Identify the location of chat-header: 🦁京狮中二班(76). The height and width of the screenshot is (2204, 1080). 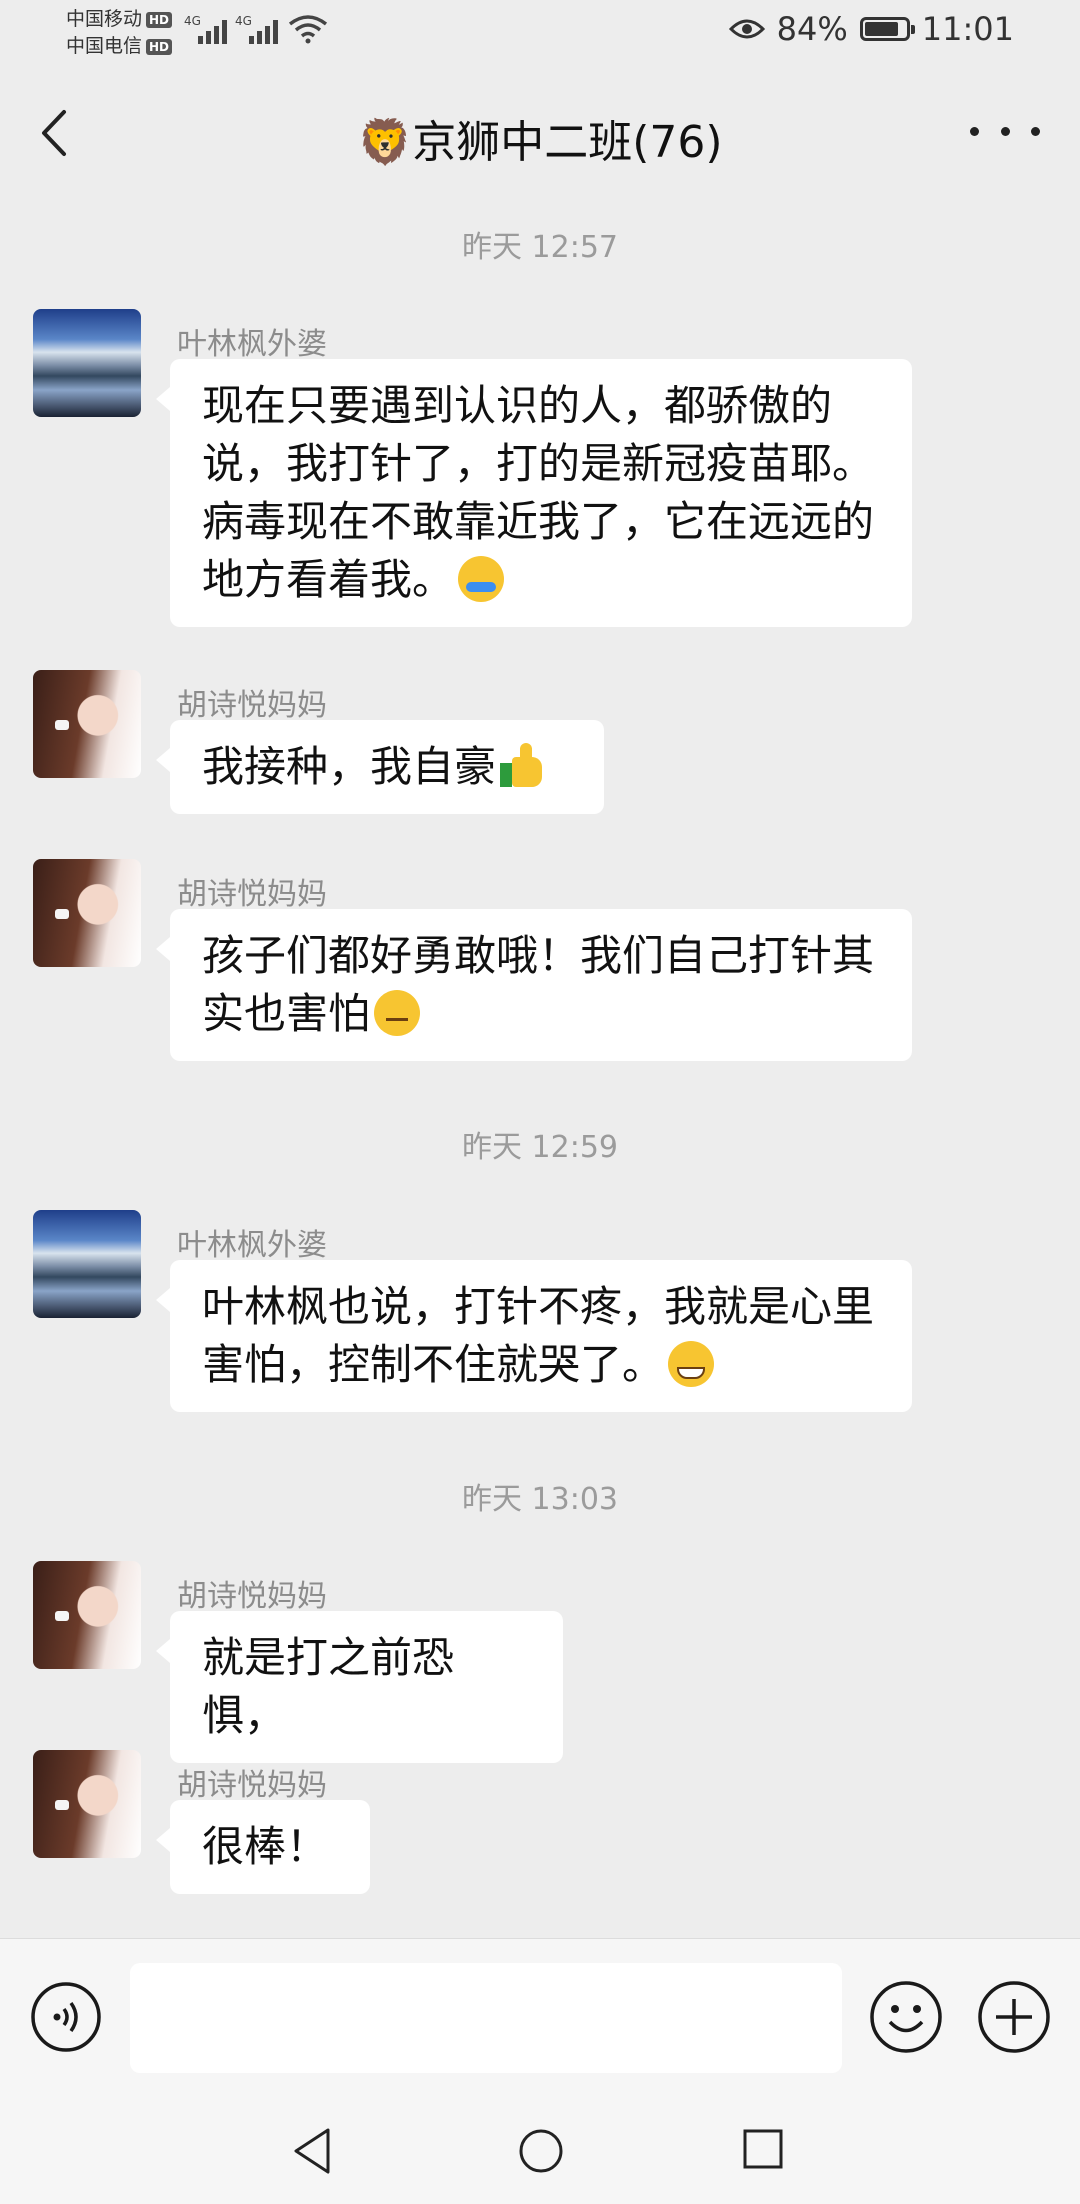
(540, 133).